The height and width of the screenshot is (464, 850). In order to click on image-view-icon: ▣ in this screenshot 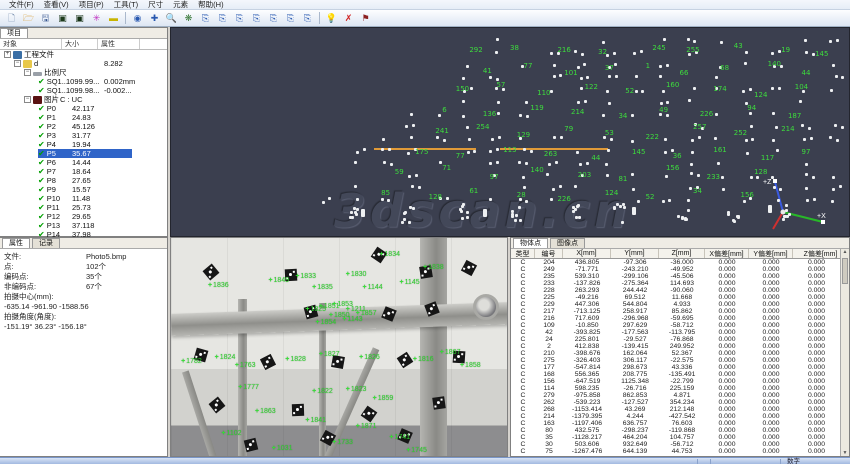, I will do `click(62, 18)`.